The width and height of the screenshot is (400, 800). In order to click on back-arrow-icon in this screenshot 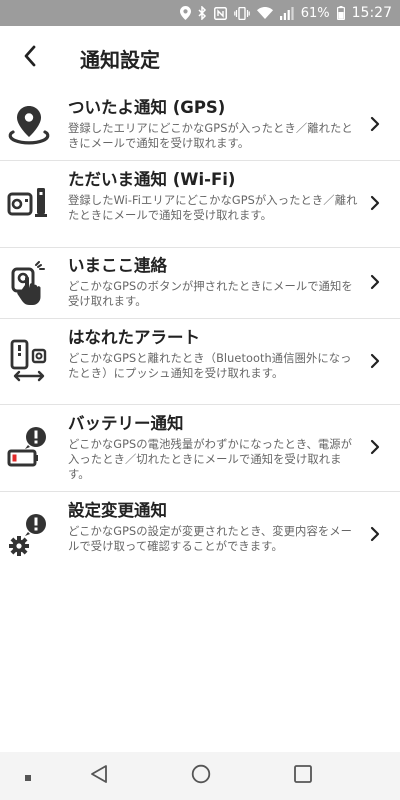, I will do `click(30, 58)`.